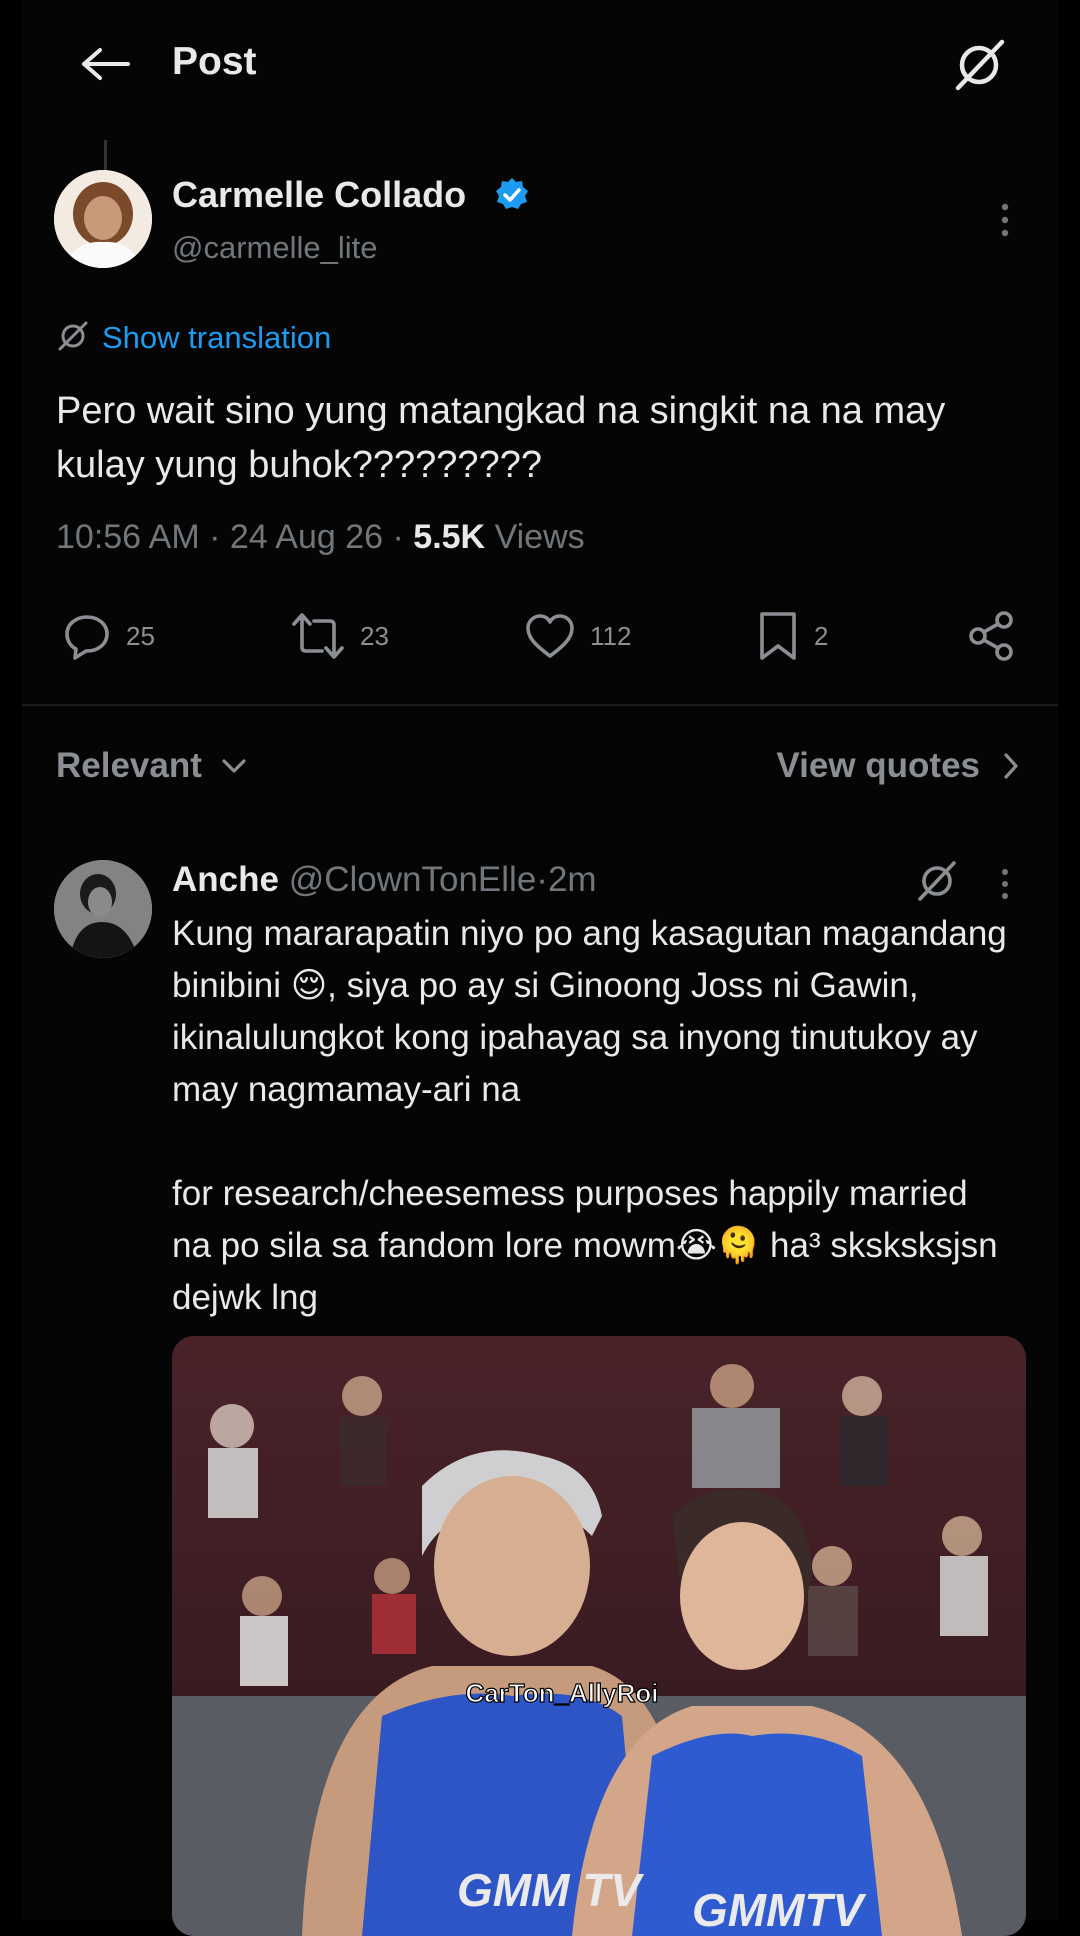 The width and height of the screenshot is (1080, 1936). What do you see at coordinates (413, 879) in the screenshot?
I see `reply-author-handle: @ClownTonElle` at bounding box center [413, 879].